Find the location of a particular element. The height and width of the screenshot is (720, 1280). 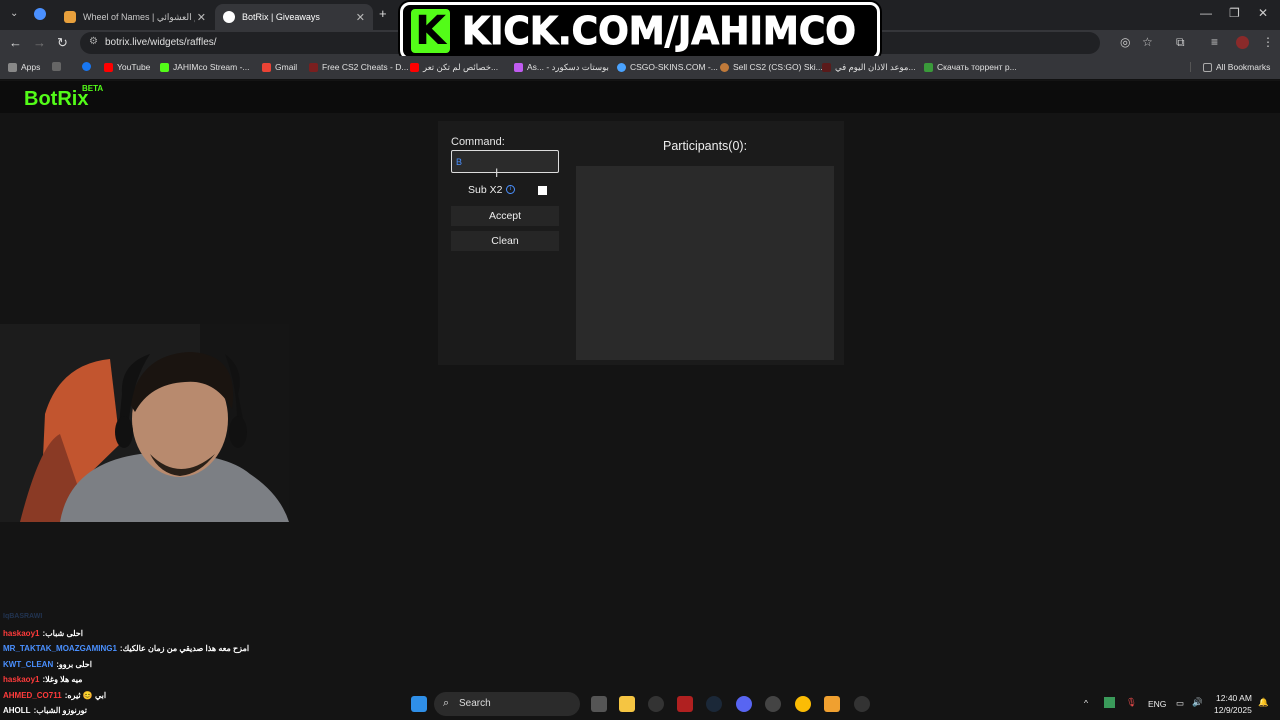

search-icon: ⌕ is located at coordinates (446, 703).